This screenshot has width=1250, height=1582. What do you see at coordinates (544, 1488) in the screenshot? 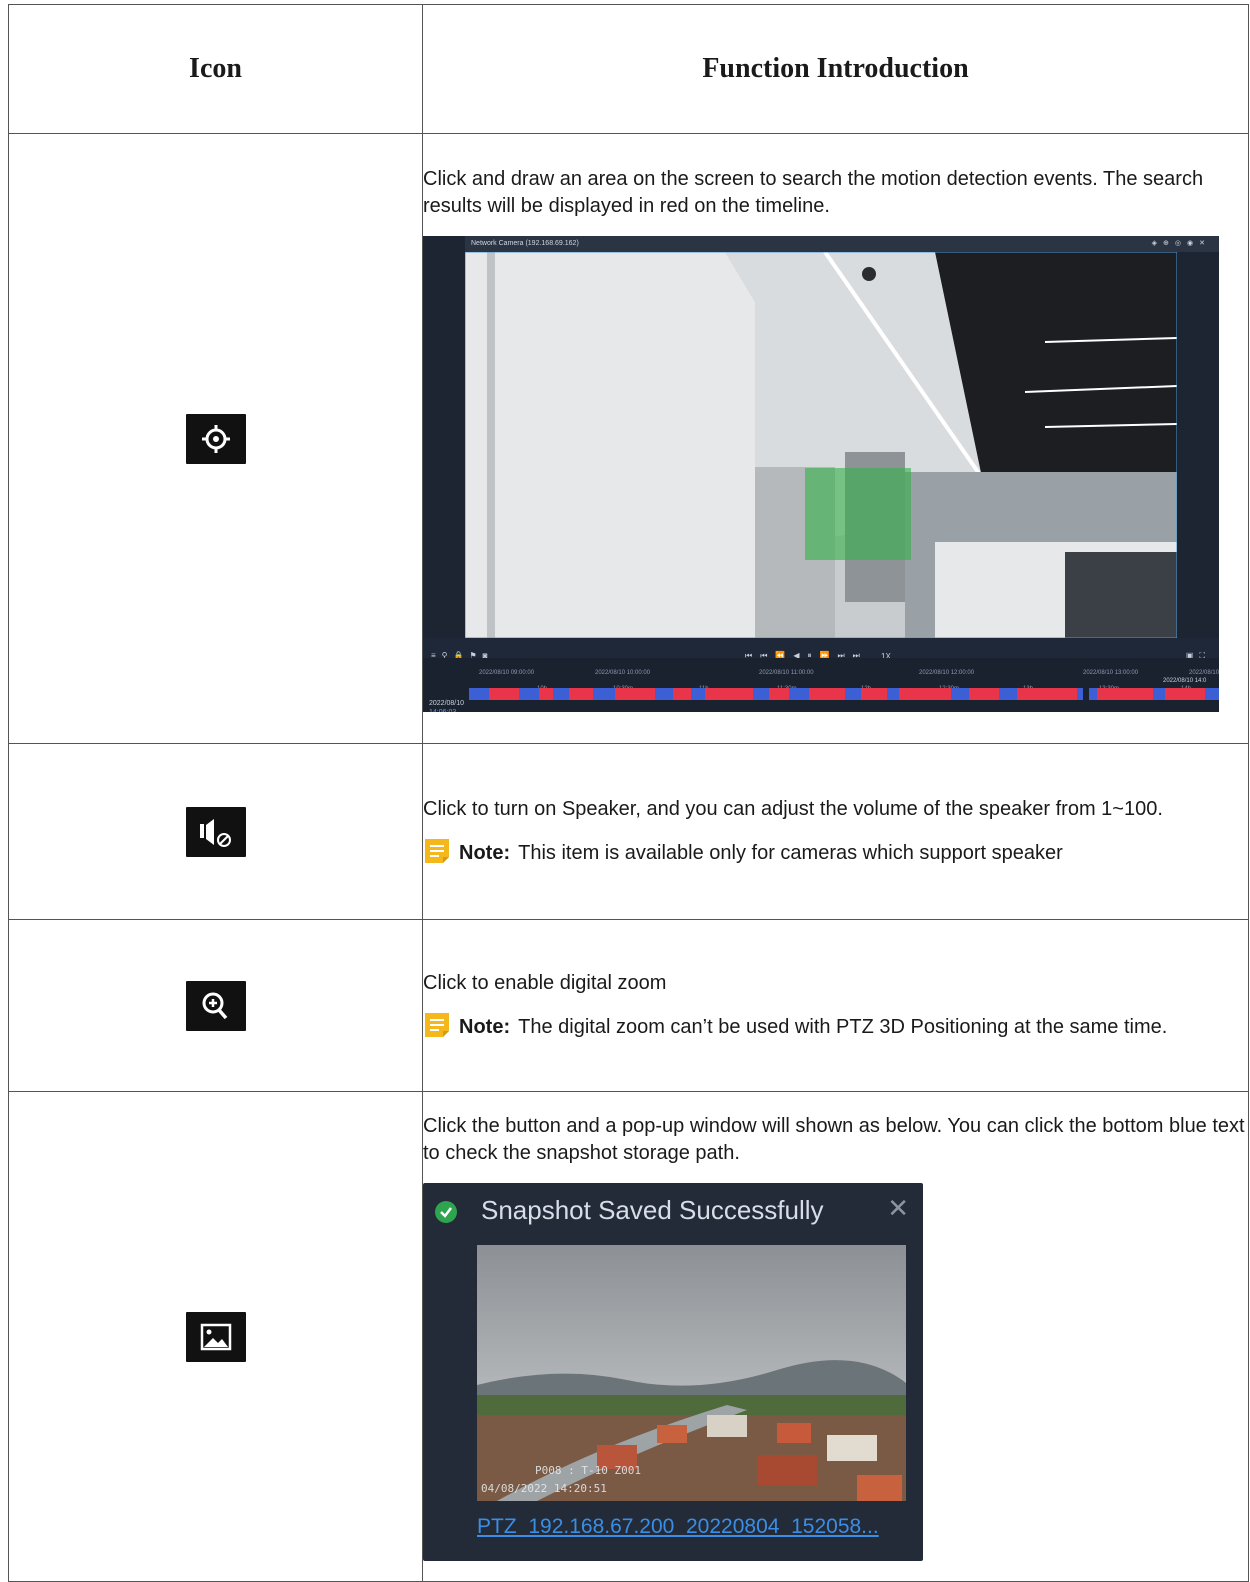
I see `snapshot-overlay-time: 04/08/2022 14:20:51` at bounding box center [544, 1488].